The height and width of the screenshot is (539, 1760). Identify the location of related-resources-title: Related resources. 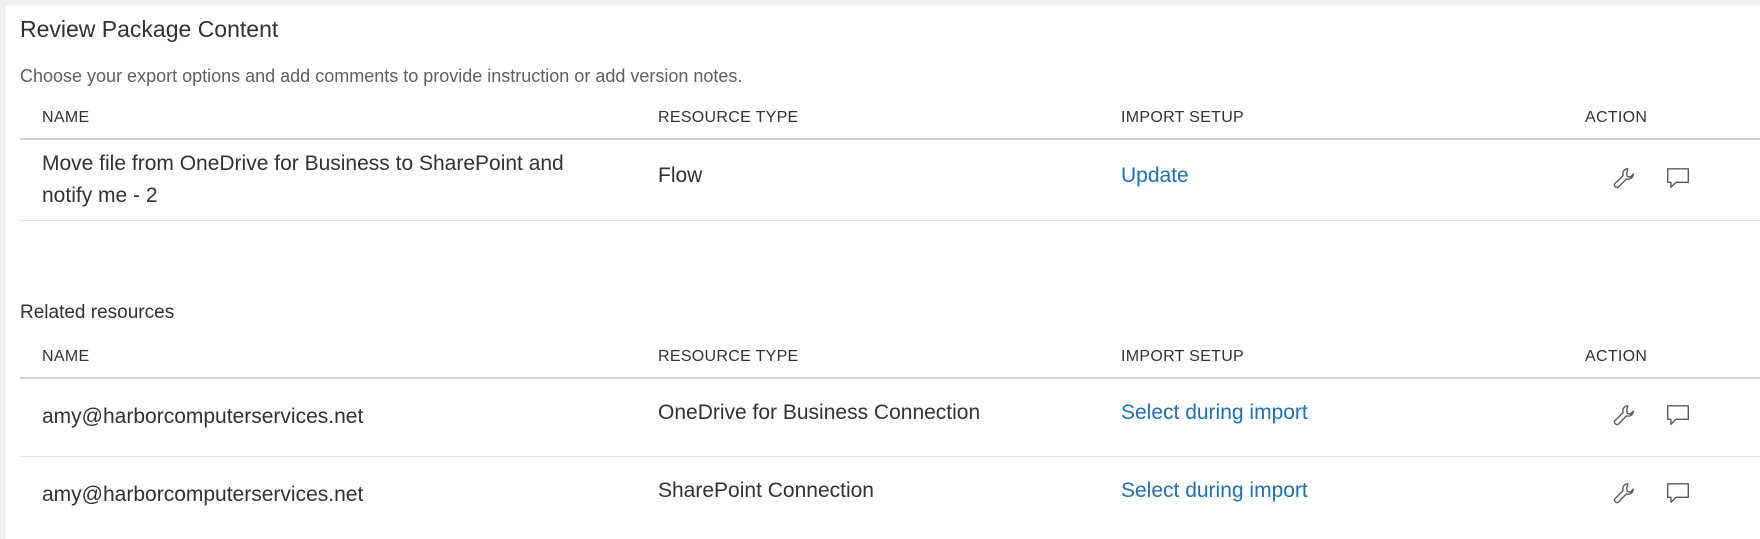
(97, 312).